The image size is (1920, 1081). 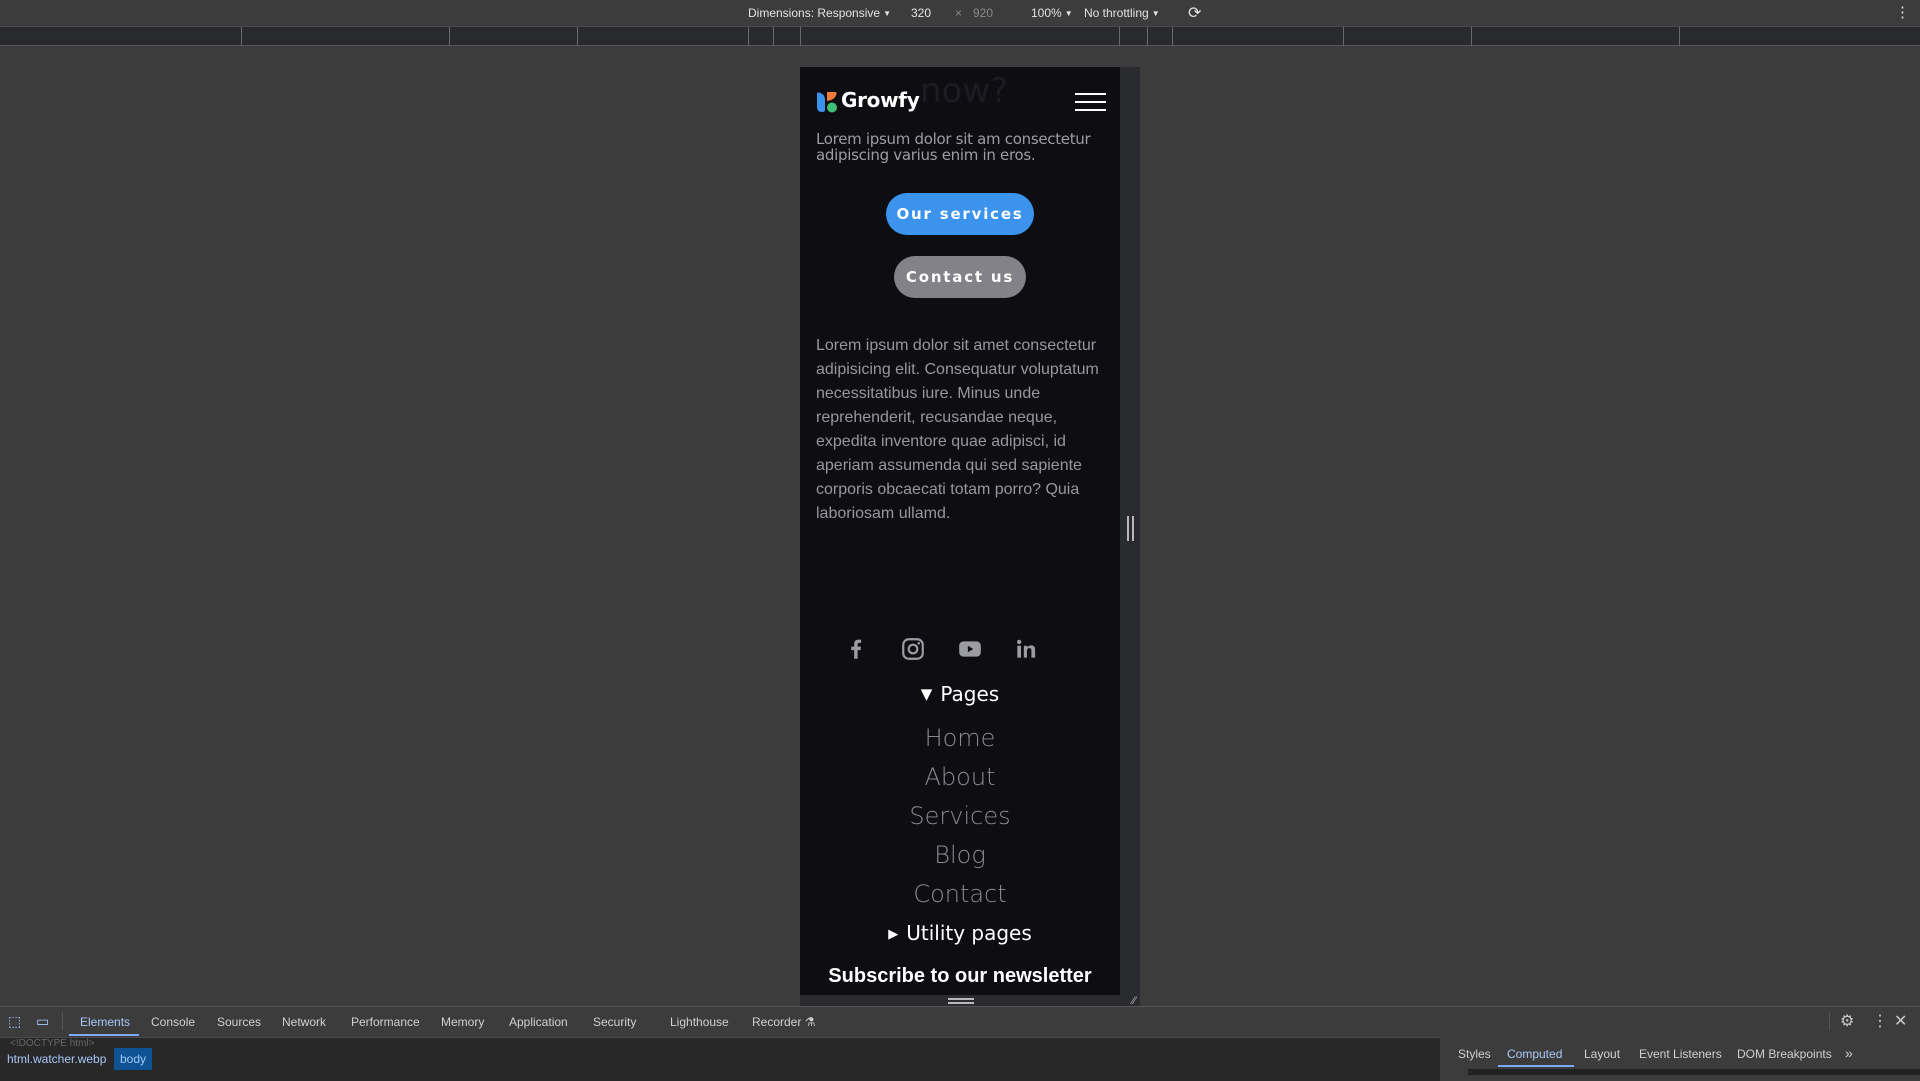 What do you see at coordinates (720, 1059) in the screenshot?
I see `elements-panel: <!DOCTYPE html> html.watcher.webp body` at bounding box center [720, 1059].